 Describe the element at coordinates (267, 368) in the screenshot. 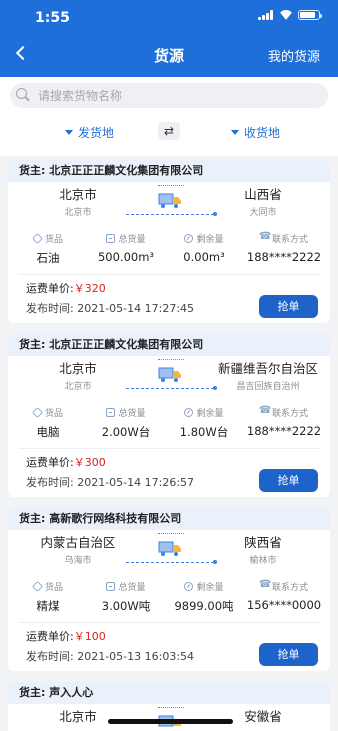

I see `destination-province: 新疆维吾尔自治区` at that location.